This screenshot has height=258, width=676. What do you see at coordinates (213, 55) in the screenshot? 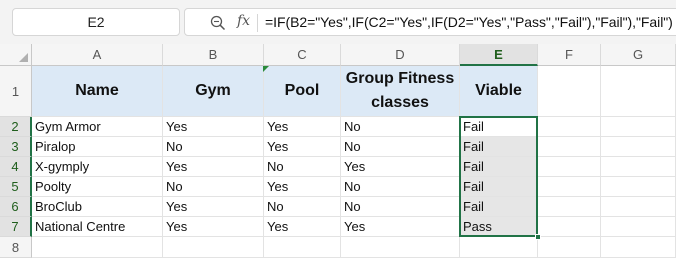
I see `column-header-b: B` at bounding box center [213, 55].